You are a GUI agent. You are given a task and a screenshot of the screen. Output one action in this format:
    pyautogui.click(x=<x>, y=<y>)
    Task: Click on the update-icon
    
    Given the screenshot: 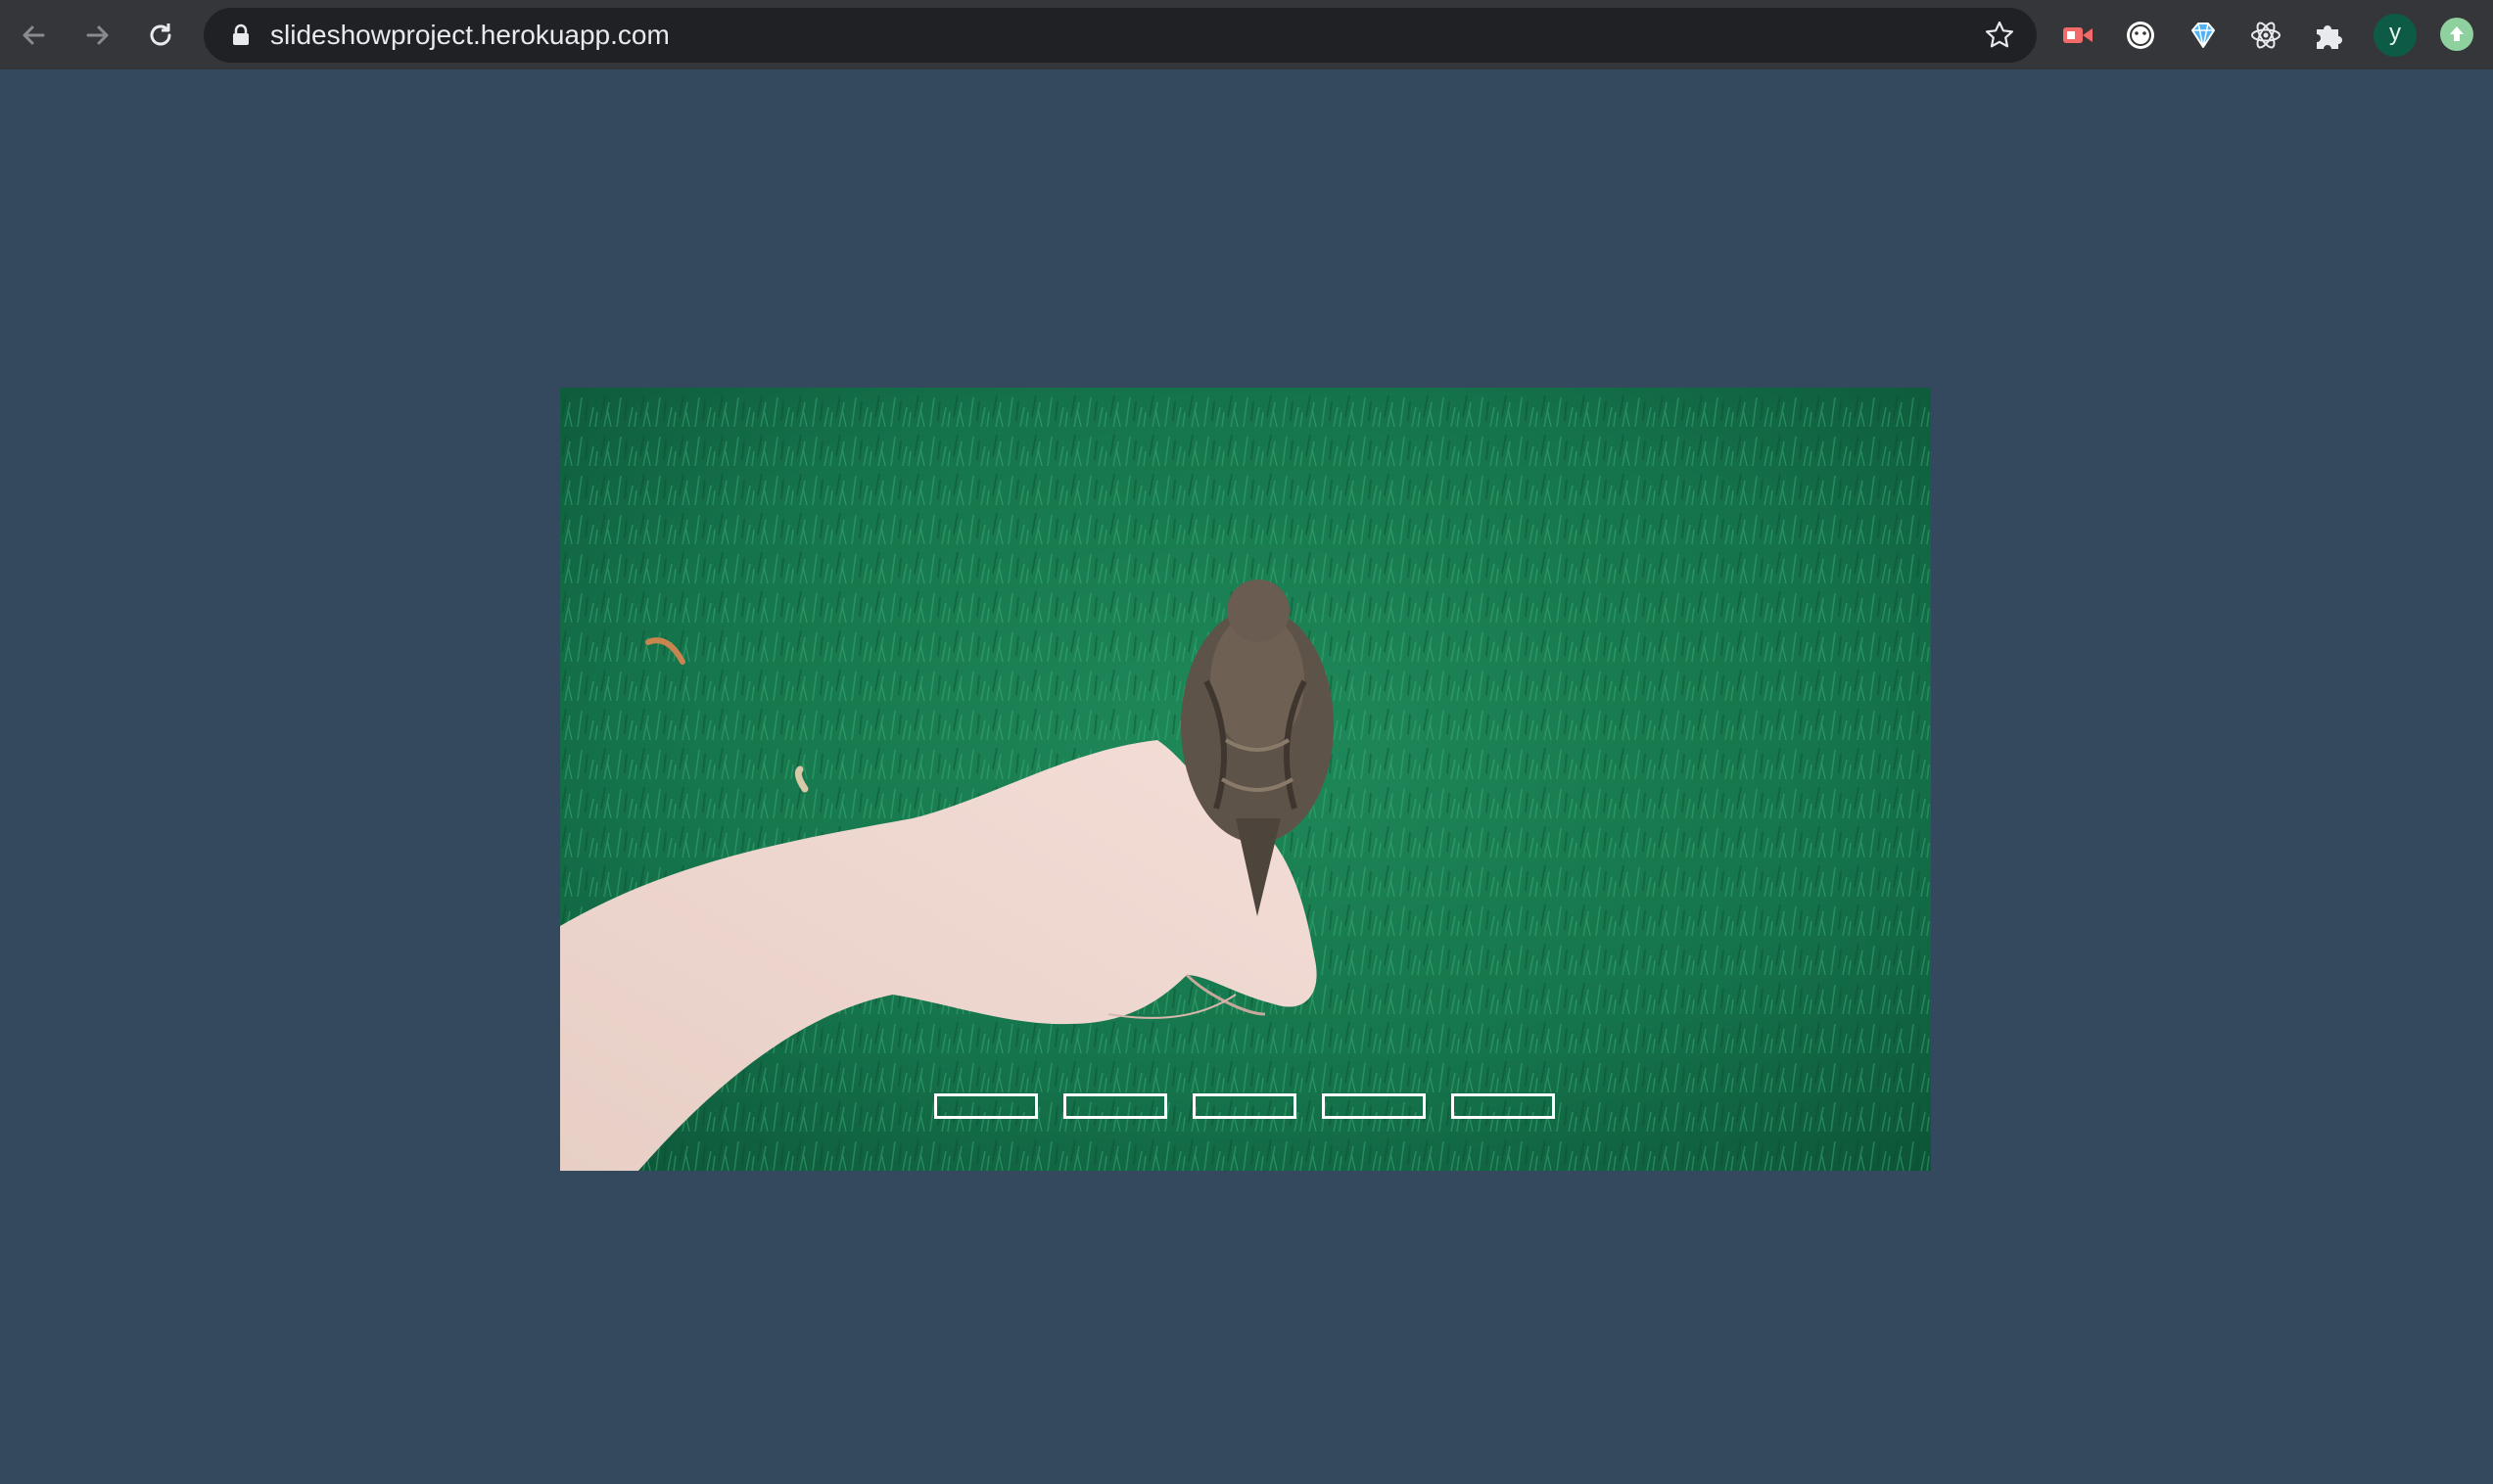 What is the action you would take?
    pyautogui.click(x=2456, y=34)
    